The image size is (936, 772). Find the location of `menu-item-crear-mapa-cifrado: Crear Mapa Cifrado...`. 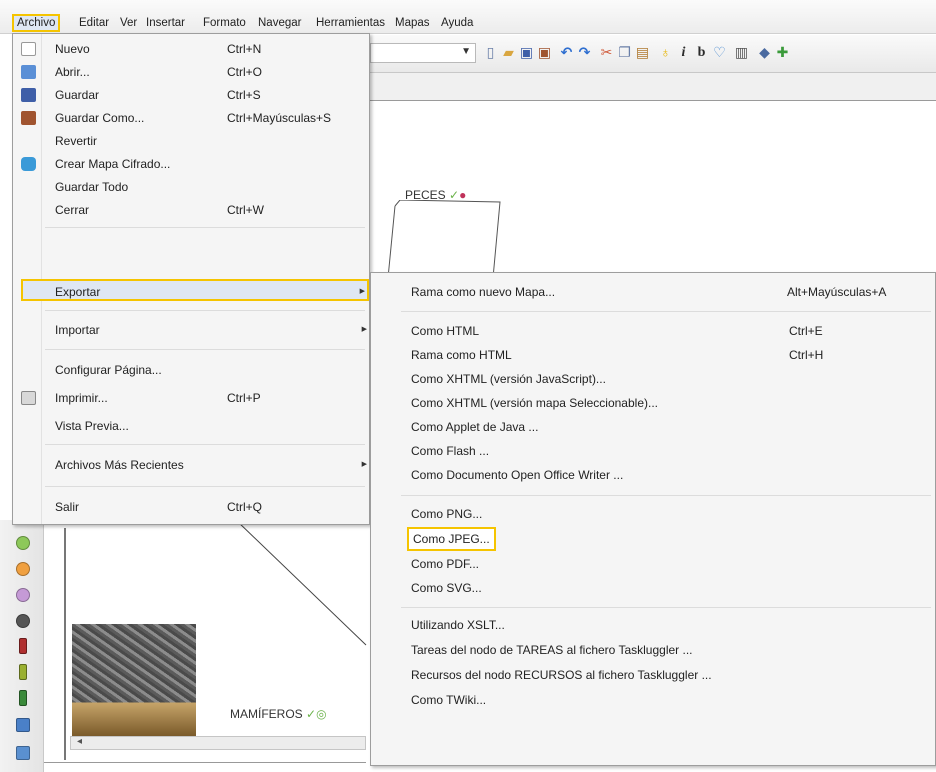

menu-item-crear-mapa-cifrado: Crear Mapa Cifrado... is located at coordinates (191, 164).